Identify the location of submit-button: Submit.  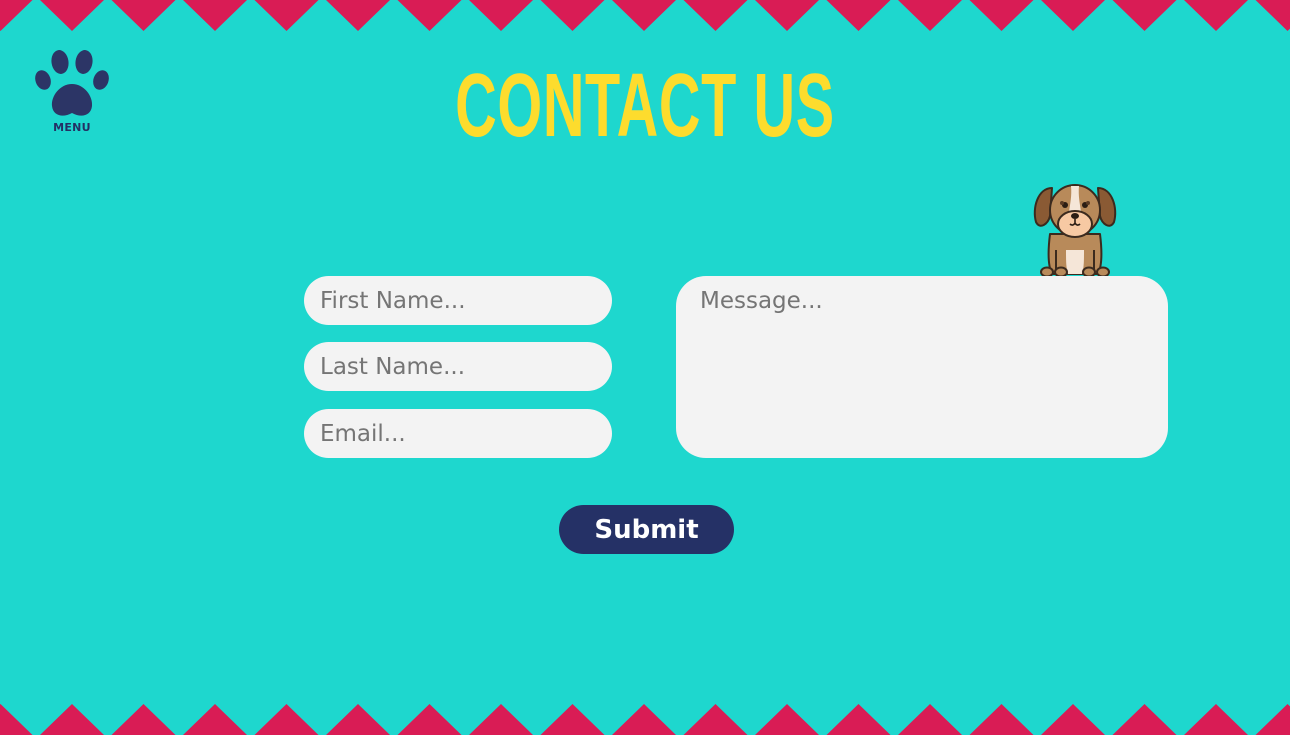
(646, 529).